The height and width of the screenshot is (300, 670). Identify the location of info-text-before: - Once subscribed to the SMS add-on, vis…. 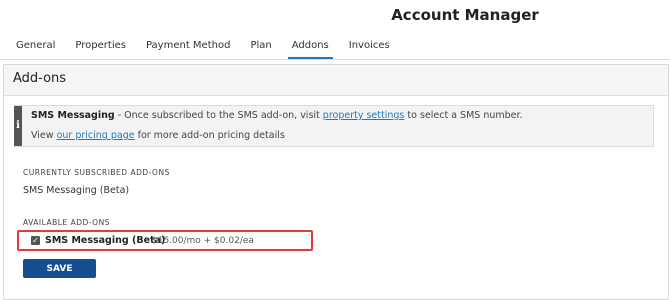
(218, 115).